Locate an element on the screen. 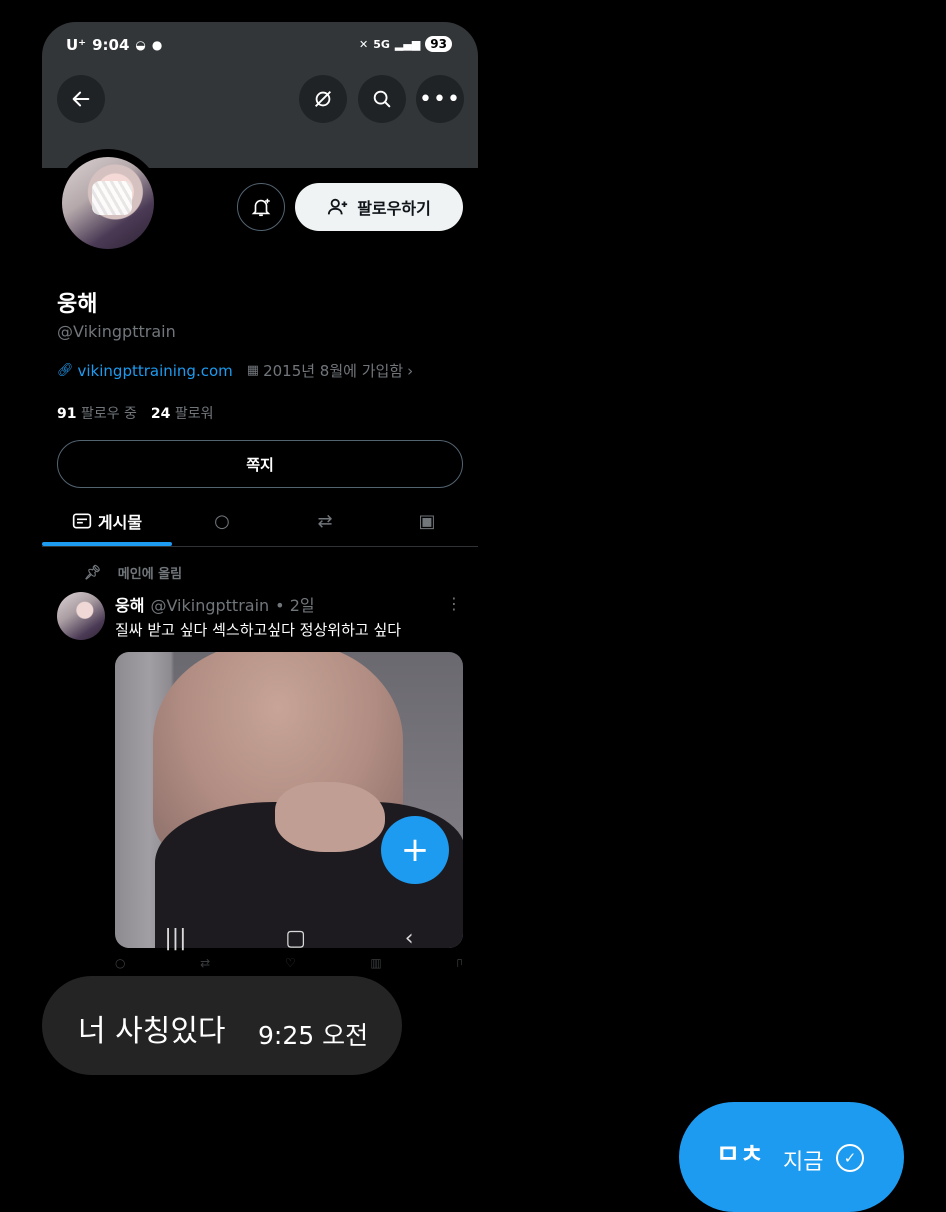 This screenshot has width=946, height=1212. retweet-icon: ⇄ is located at coordinates (325, 521).